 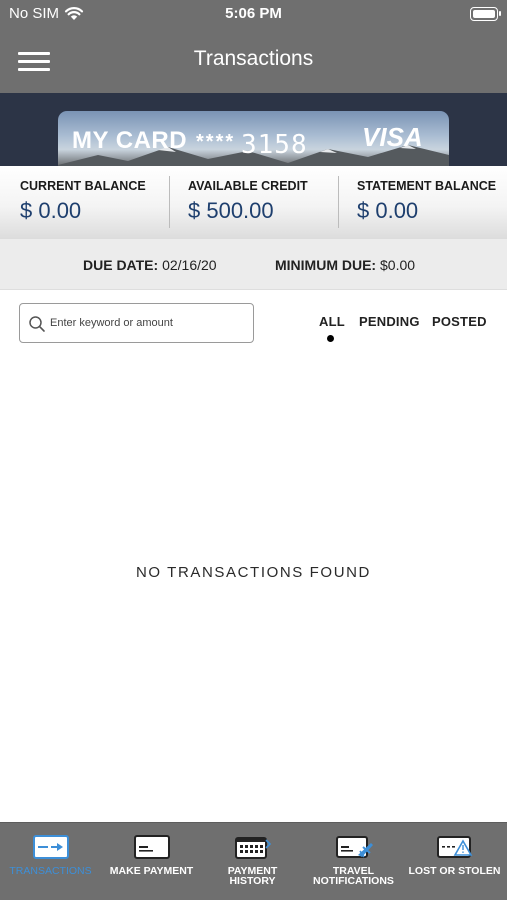 I want to click on current-balance-value: $ 0.00, so click(x=51, y=210).